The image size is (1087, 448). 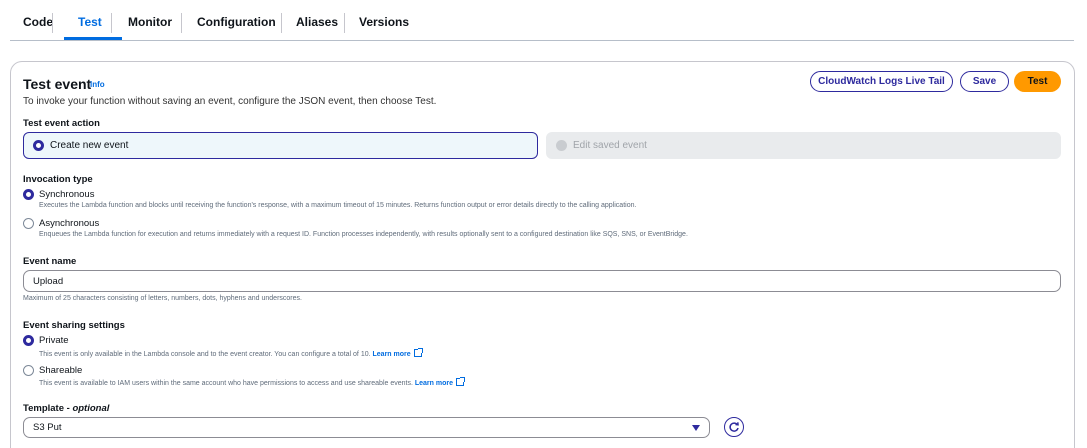 I want to click on synchronous-label: Synchronous, so click(x=66, y=194).